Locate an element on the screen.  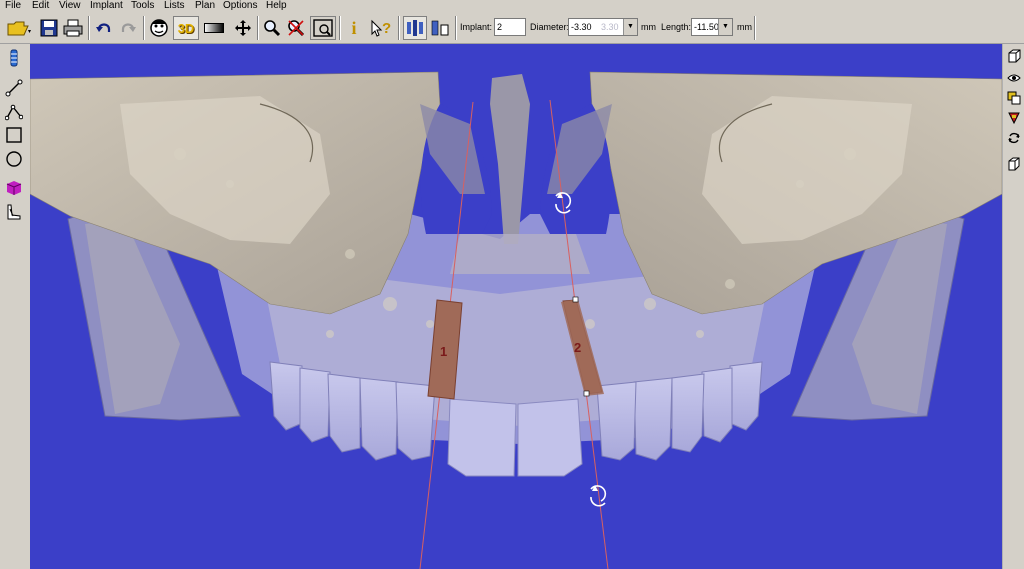
zoom-window-button is located at coordinates (323, 28).